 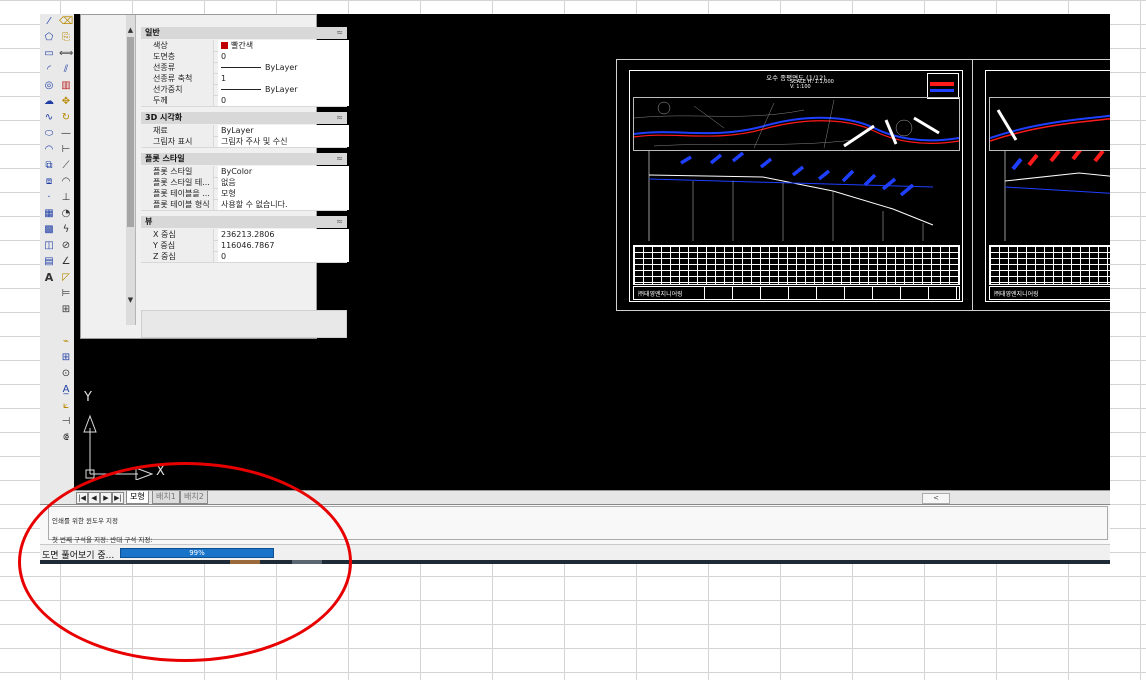 I want to click on ordinate-dimension-icon: ⊥, so click(x=66, y=198).